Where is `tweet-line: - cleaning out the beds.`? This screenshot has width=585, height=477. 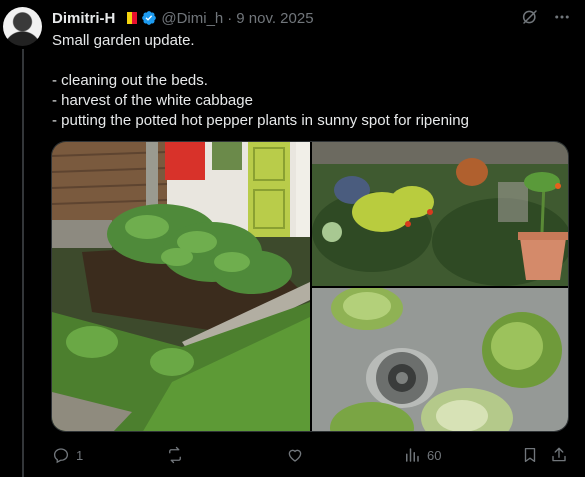
tweet-line: - cleaning out the beds. is located at coordinates (130, 80).